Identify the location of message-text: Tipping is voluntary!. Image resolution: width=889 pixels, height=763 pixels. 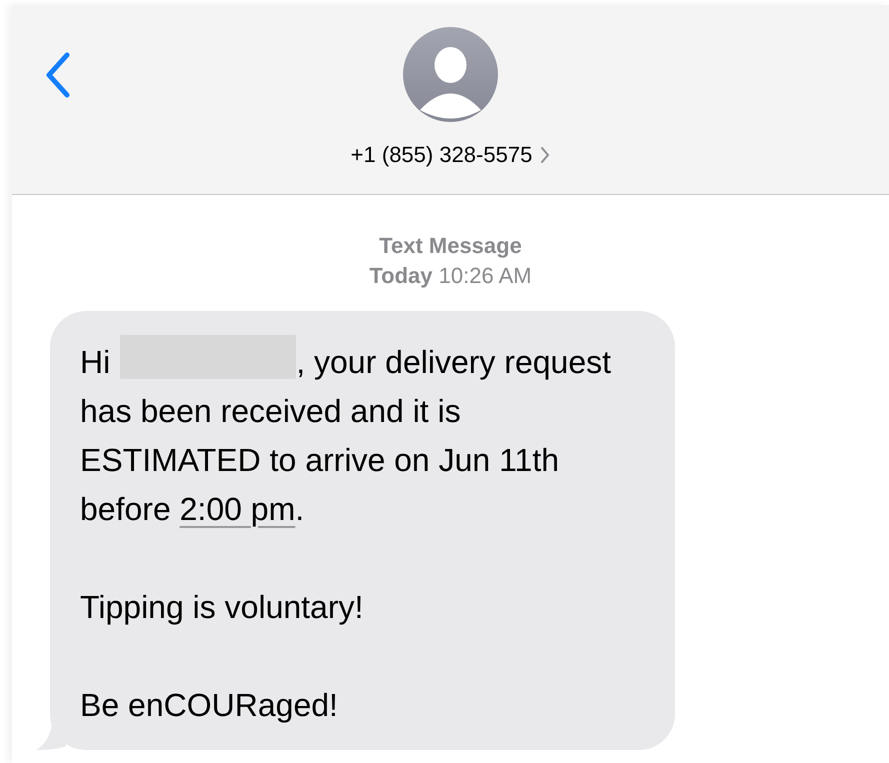
(222, 607).